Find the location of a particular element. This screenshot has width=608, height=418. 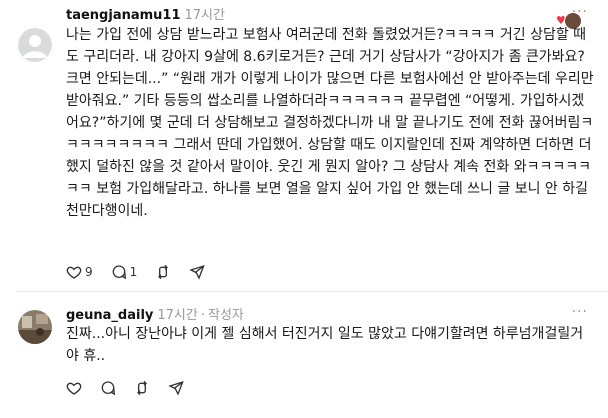

author-tag: 작성자 is located at coordinates (225, 315).